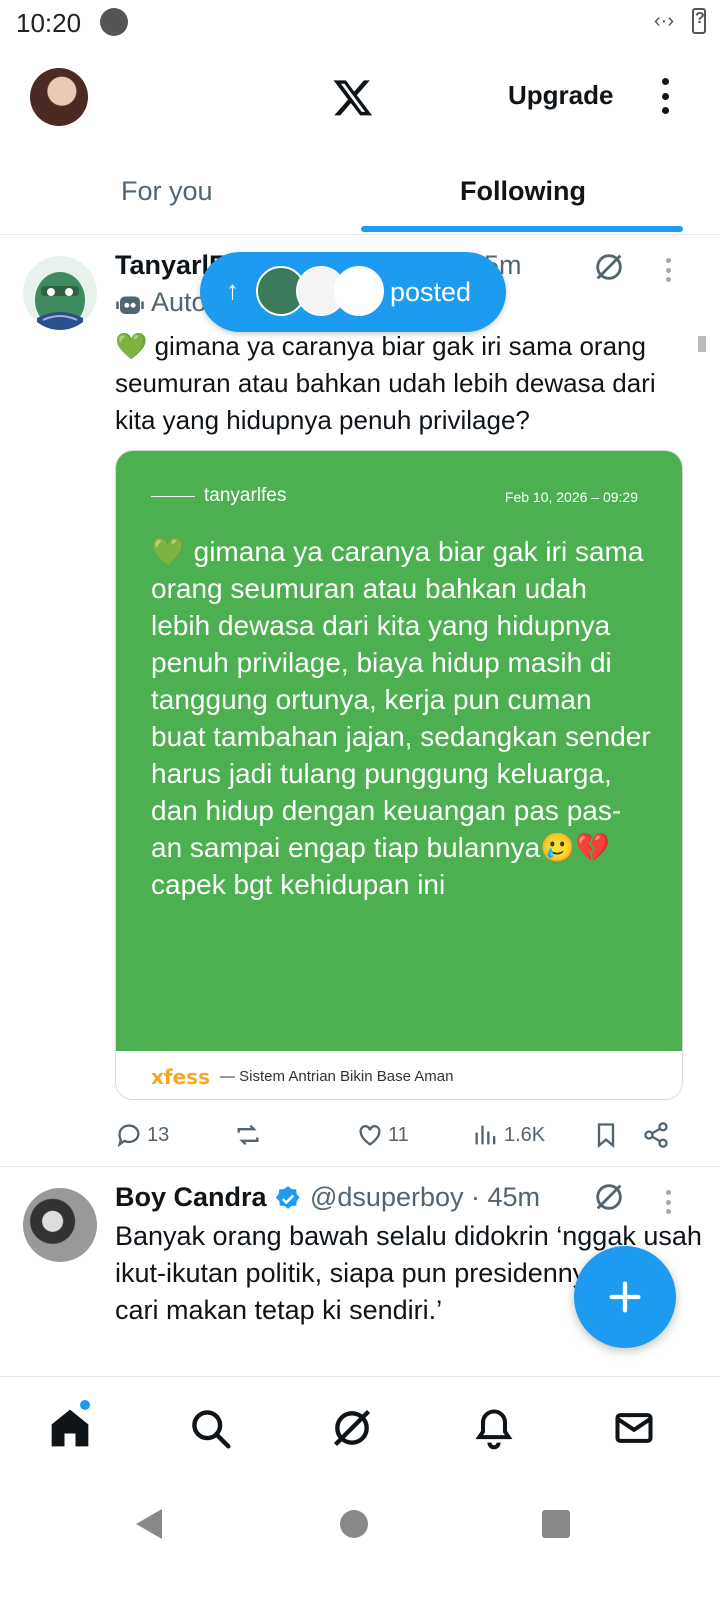  I want to click on plus-icon, so click(625, 1297).